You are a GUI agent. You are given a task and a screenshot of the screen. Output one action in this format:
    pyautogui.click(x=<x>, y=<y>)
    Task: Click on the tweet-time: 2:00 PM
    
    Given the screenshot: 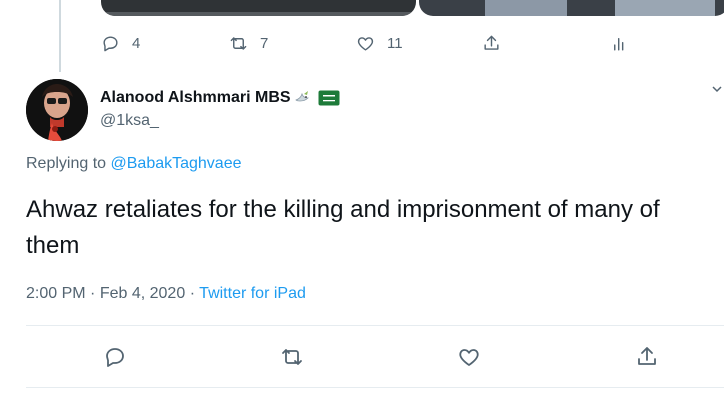 What is the action you would take?
    pyautogui.click(x=56, y=293)
    